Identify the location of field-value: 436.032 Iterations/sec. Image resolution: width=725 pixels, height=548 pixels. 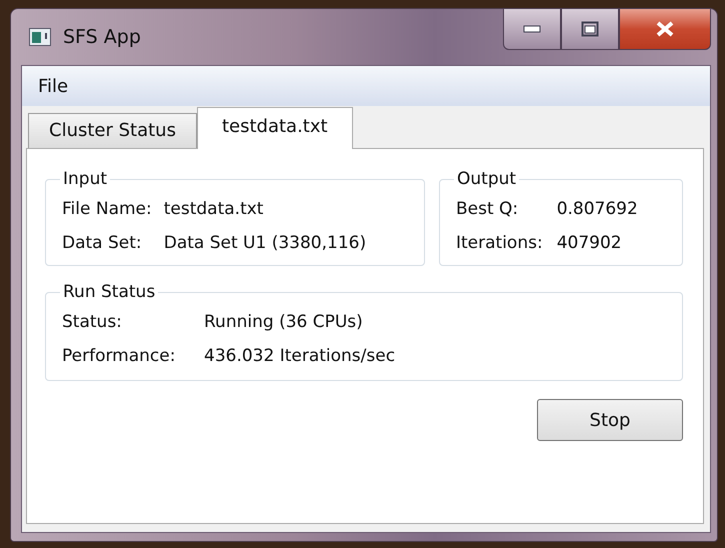
(300, 356).